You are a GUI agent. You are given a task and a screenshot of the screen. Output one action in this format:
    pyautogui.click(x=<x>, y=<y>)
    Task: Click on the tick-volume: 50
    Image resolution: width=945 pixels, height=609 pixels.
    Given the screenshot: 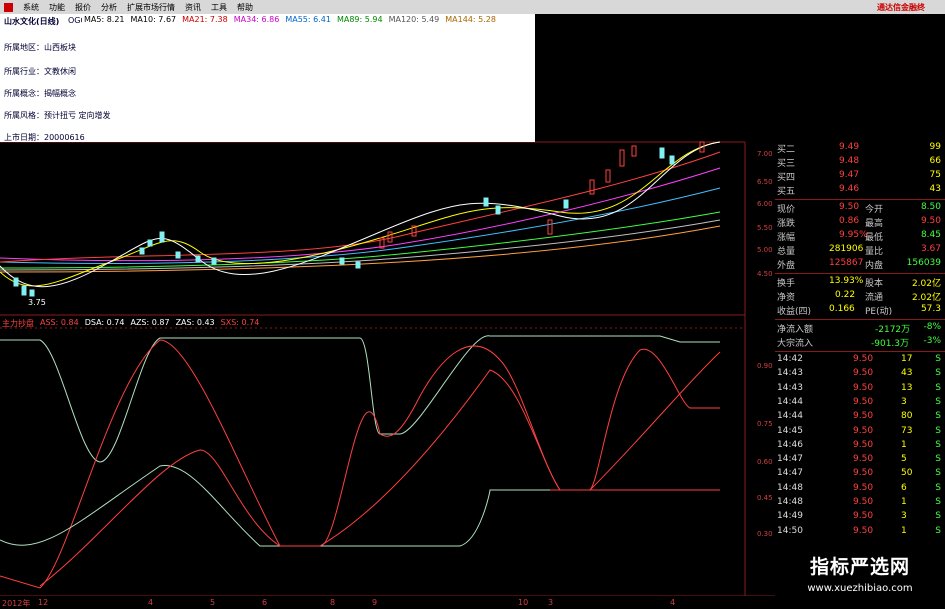 What is the action you would take?
    pyautogui.click(x=907, y=473)
    